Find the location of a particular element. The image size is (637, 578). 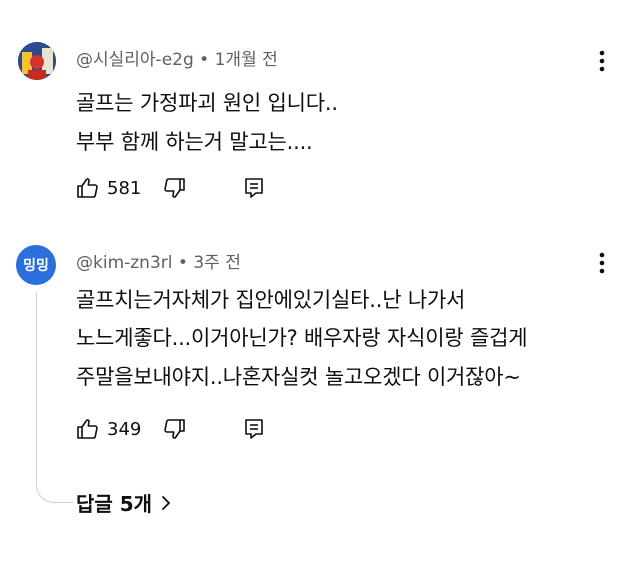

replies-label: 답글 5개 is located at coordinates (114, 504).